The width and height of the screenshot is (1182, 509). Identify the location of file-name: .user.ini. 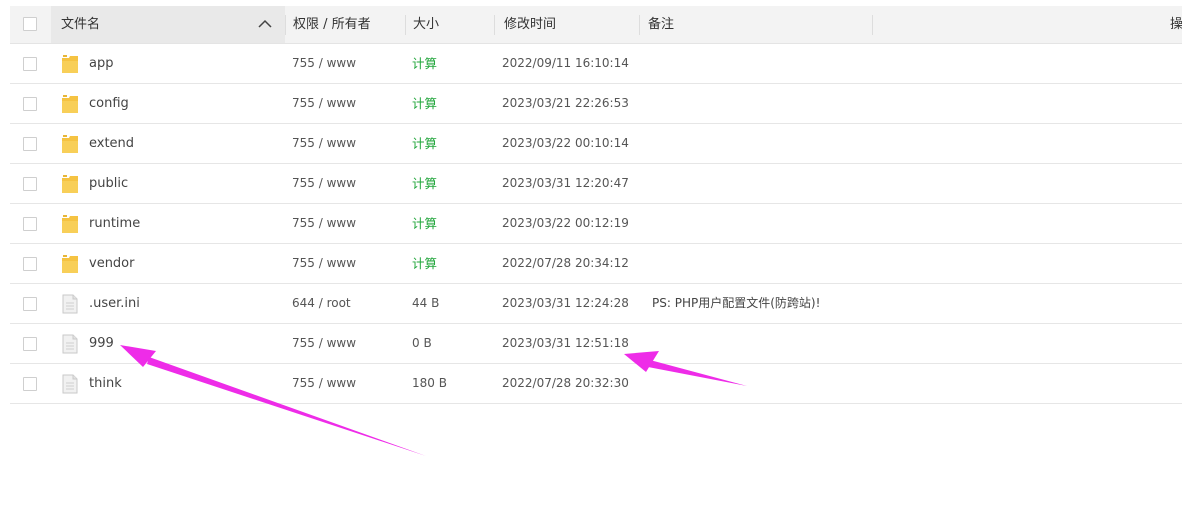
(114, 303).